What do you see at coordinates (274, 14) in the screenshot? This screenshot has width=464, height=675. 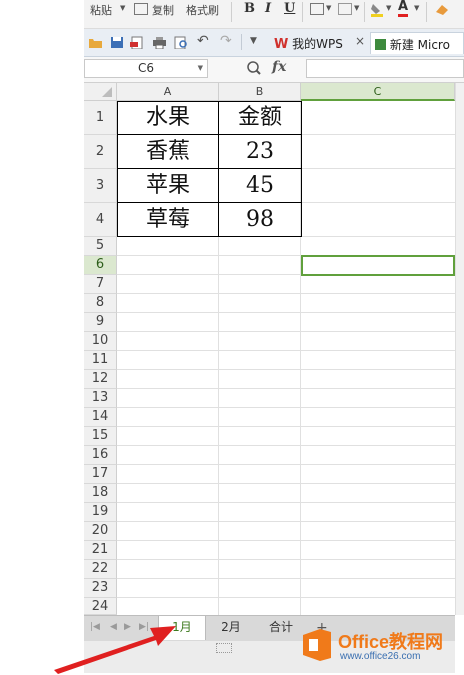 I see `ribbon: 粘贴 ▼ 复制 格式刷 B I U ▼ ▼ ▼ A ▼` at bounding box center [274, 14].